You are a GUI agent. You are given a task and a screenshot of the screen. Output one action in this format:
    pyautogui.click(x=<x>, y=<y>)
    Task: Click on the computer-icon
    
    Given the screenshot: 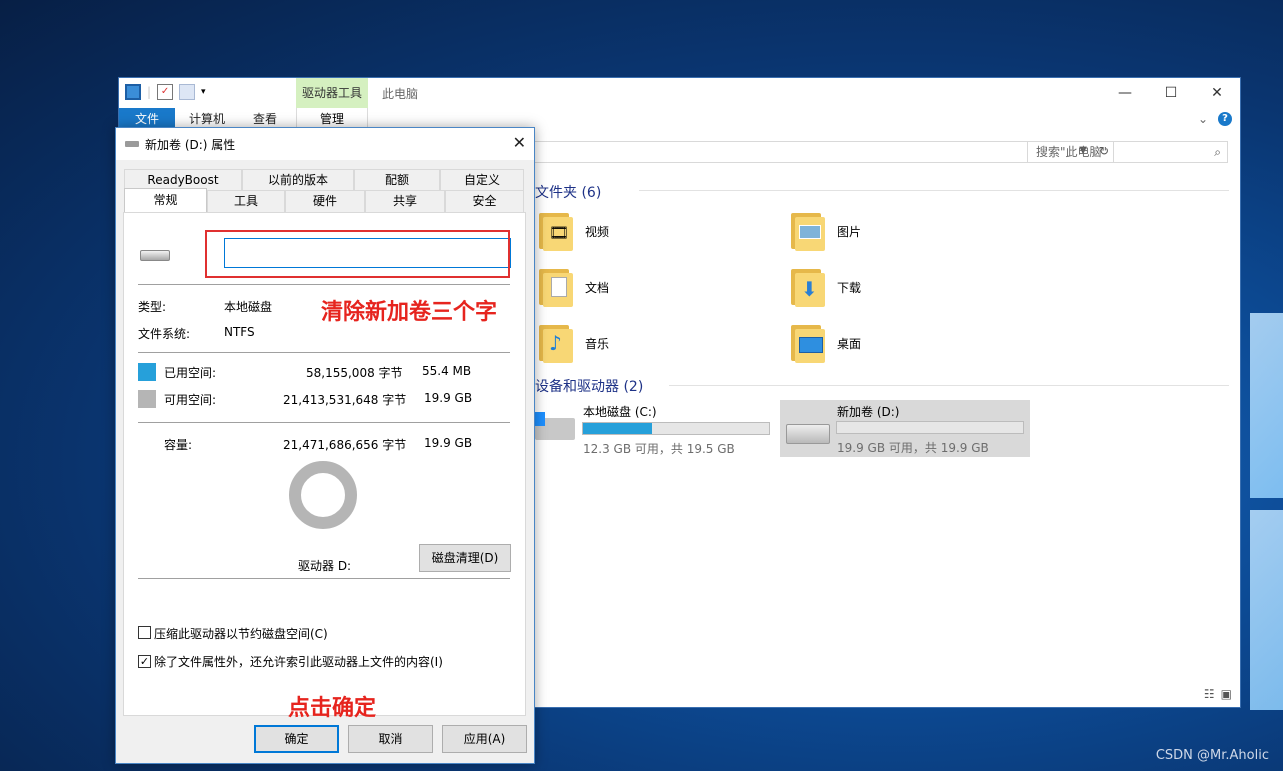 What is the action you would take?
    pyautogui.click(x=133, y=92)
    